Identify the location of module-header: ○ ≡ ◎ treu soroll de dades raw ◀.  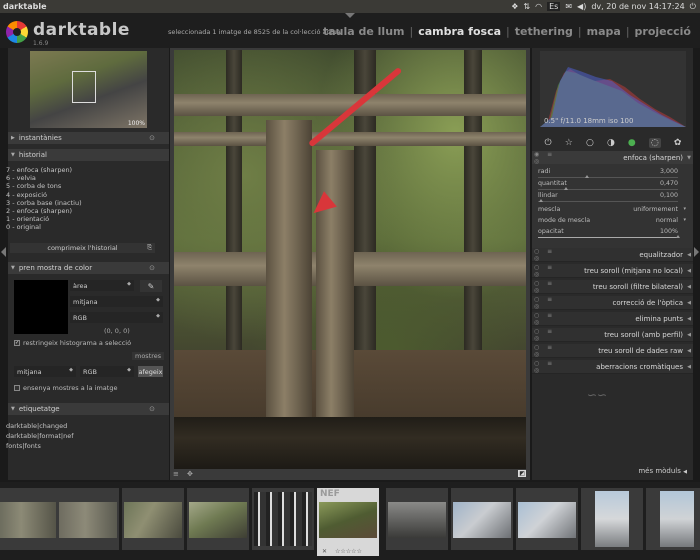
(612, 351).